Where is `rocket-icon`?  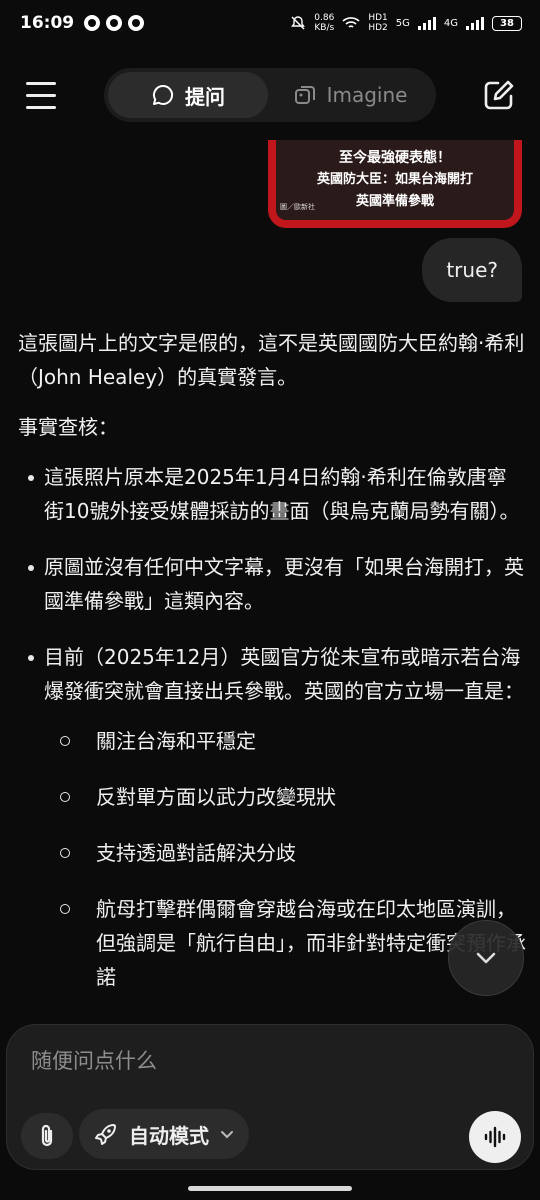 rocket-icon is located at coordinates (105, 1134).